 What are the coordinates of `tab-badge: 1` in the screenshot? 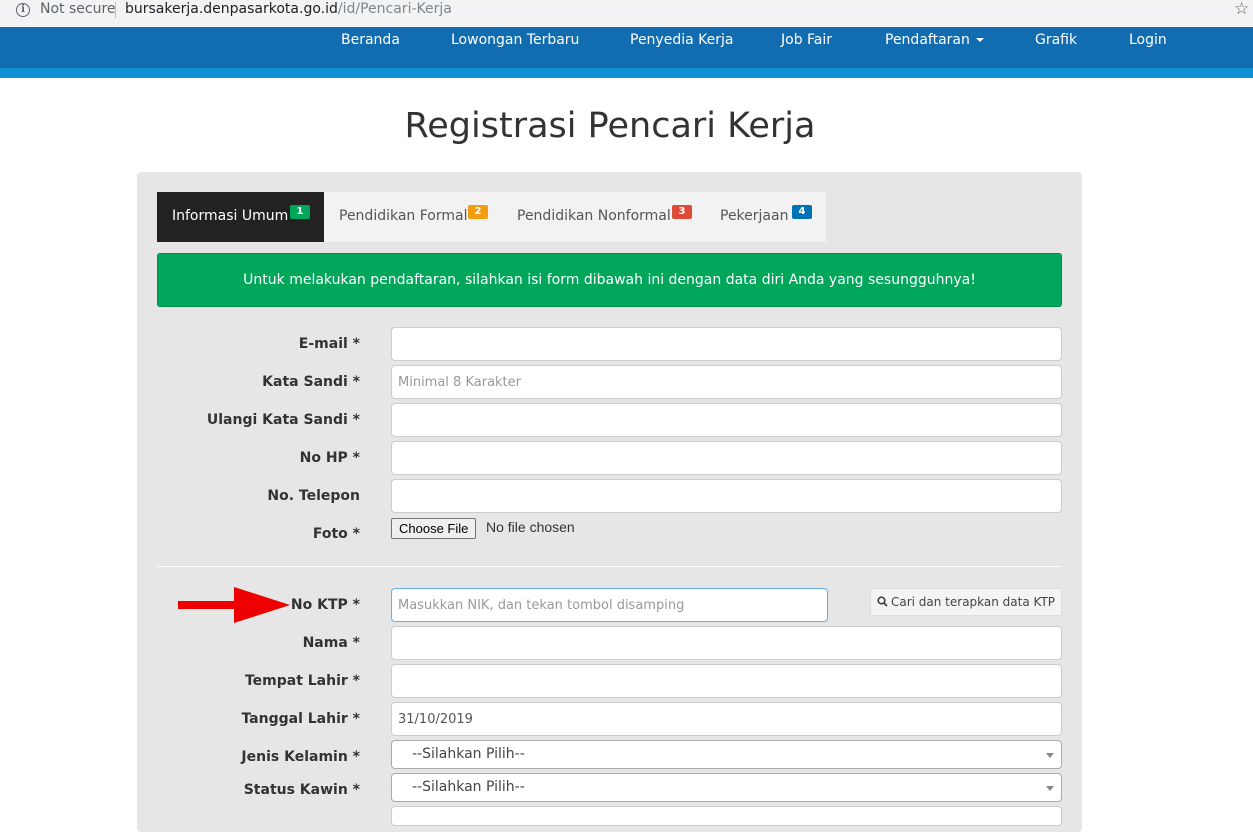 It's located at (300, 212).